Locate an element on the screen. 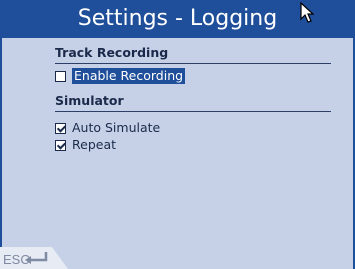 The width and height of the screenshot is (355, 269). repeat-label: Repeat is located at coordinates (94, 145).